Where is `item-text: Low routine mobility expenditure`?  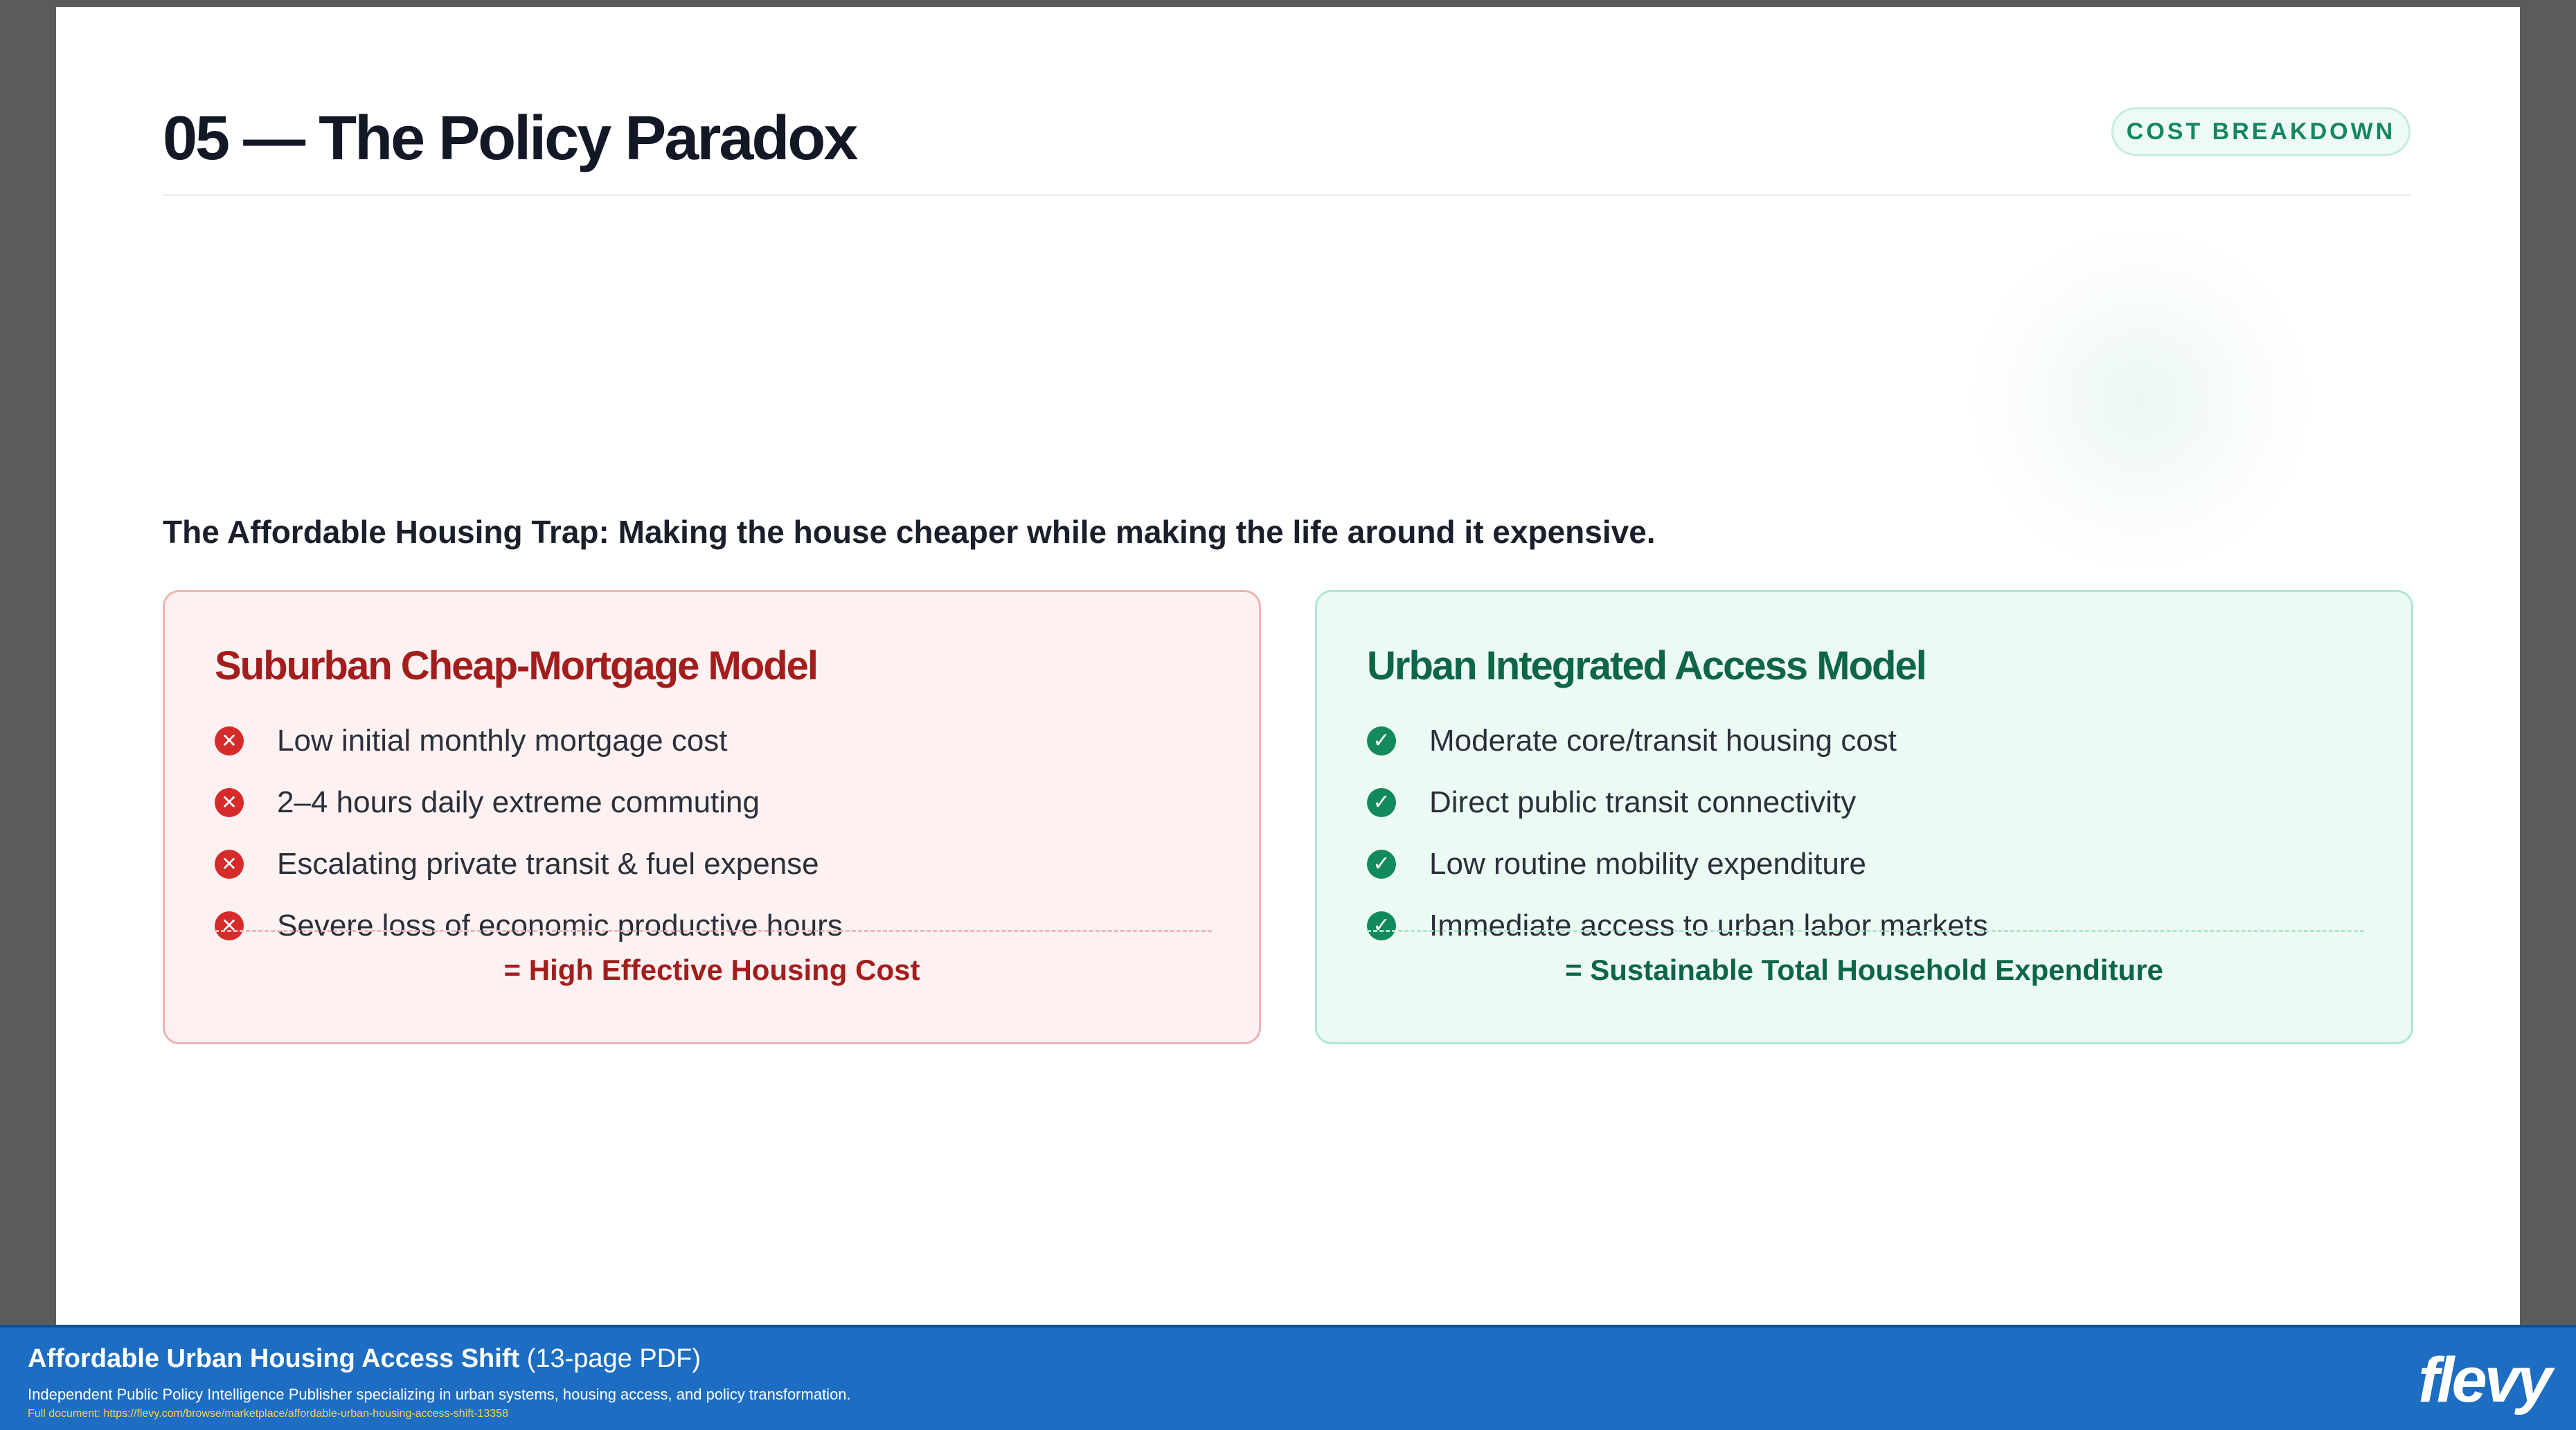
item-text: Low routine mobility expenditure is located at coordinates (1648, 863).